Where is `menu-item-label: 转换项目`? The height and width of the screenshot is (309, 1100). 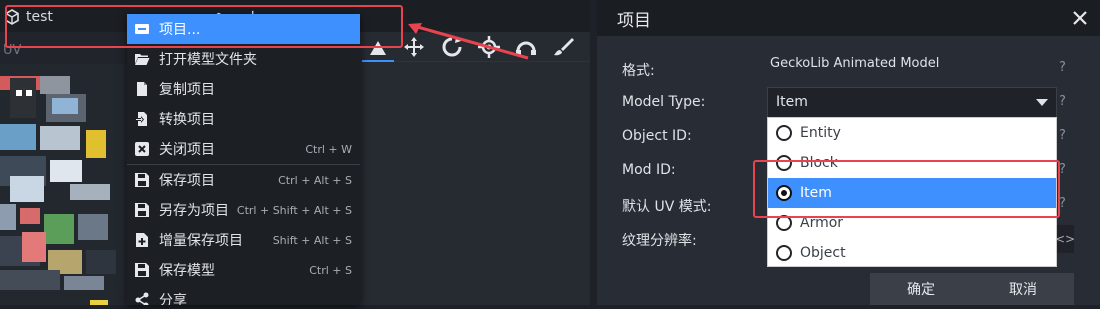
menu-item-label: 转换项目 is located at coordinates (187, 120).